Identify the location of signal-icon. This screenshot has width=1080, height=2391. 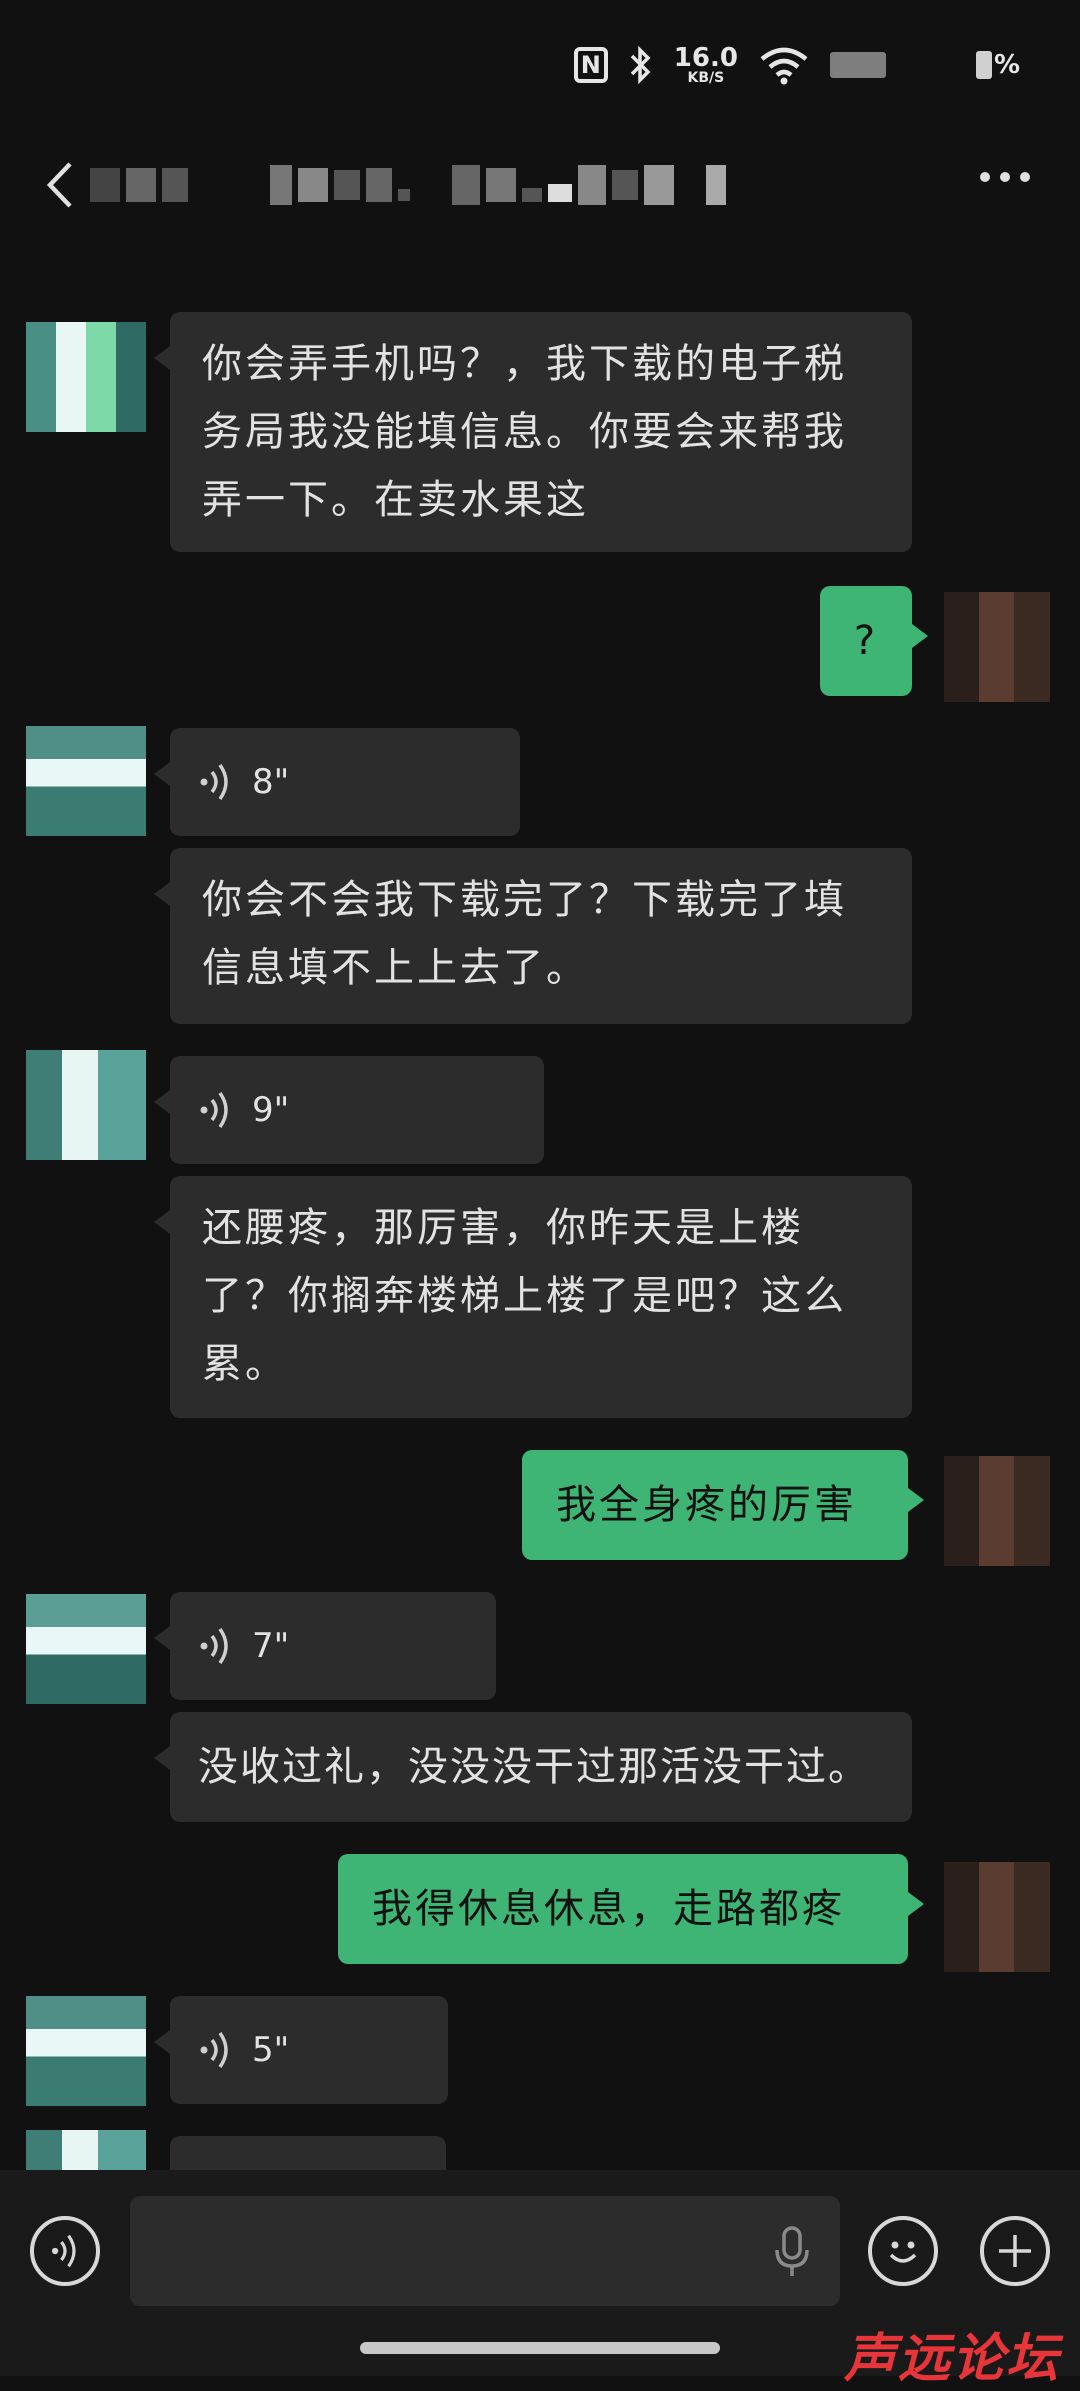
(857, 65).